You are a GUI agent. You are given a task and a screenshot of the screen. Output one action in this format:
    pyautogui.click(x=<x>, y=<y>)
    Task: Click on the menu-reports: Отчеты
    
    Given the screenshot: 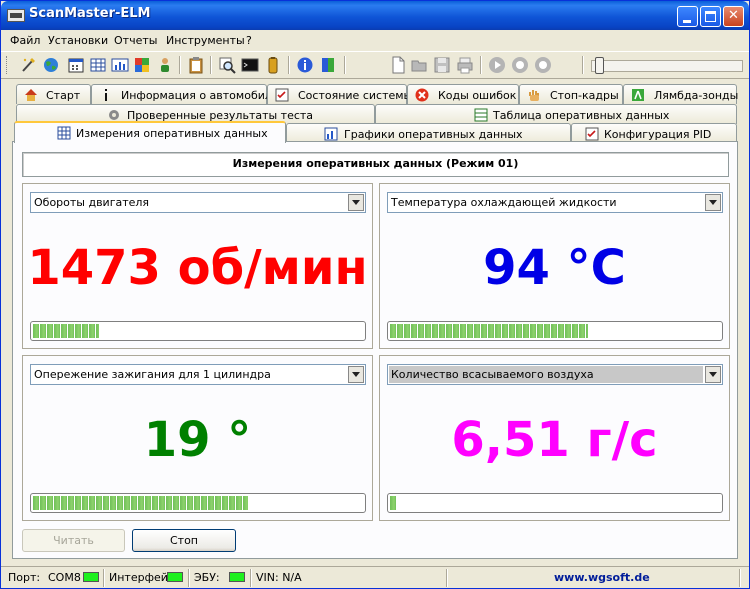 What is the action you would take?
    pyautogui.click(x=135, y=40)
    